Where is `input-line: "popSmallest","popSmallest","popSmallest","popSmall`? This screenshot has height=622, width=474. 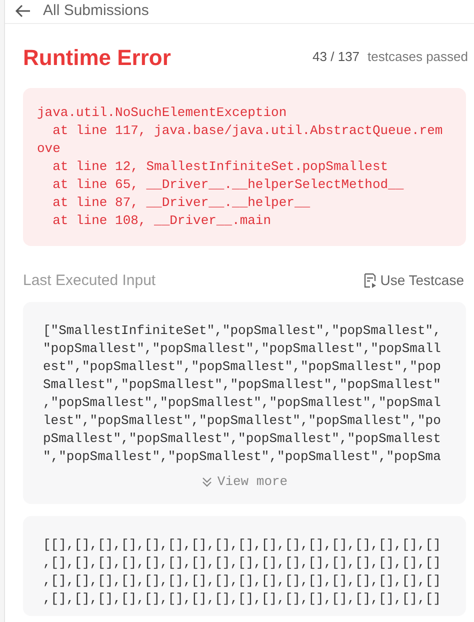
input-line: "popSmallest","popSmallest","popSmallest","popSmall is located at coordinates (242, 349).